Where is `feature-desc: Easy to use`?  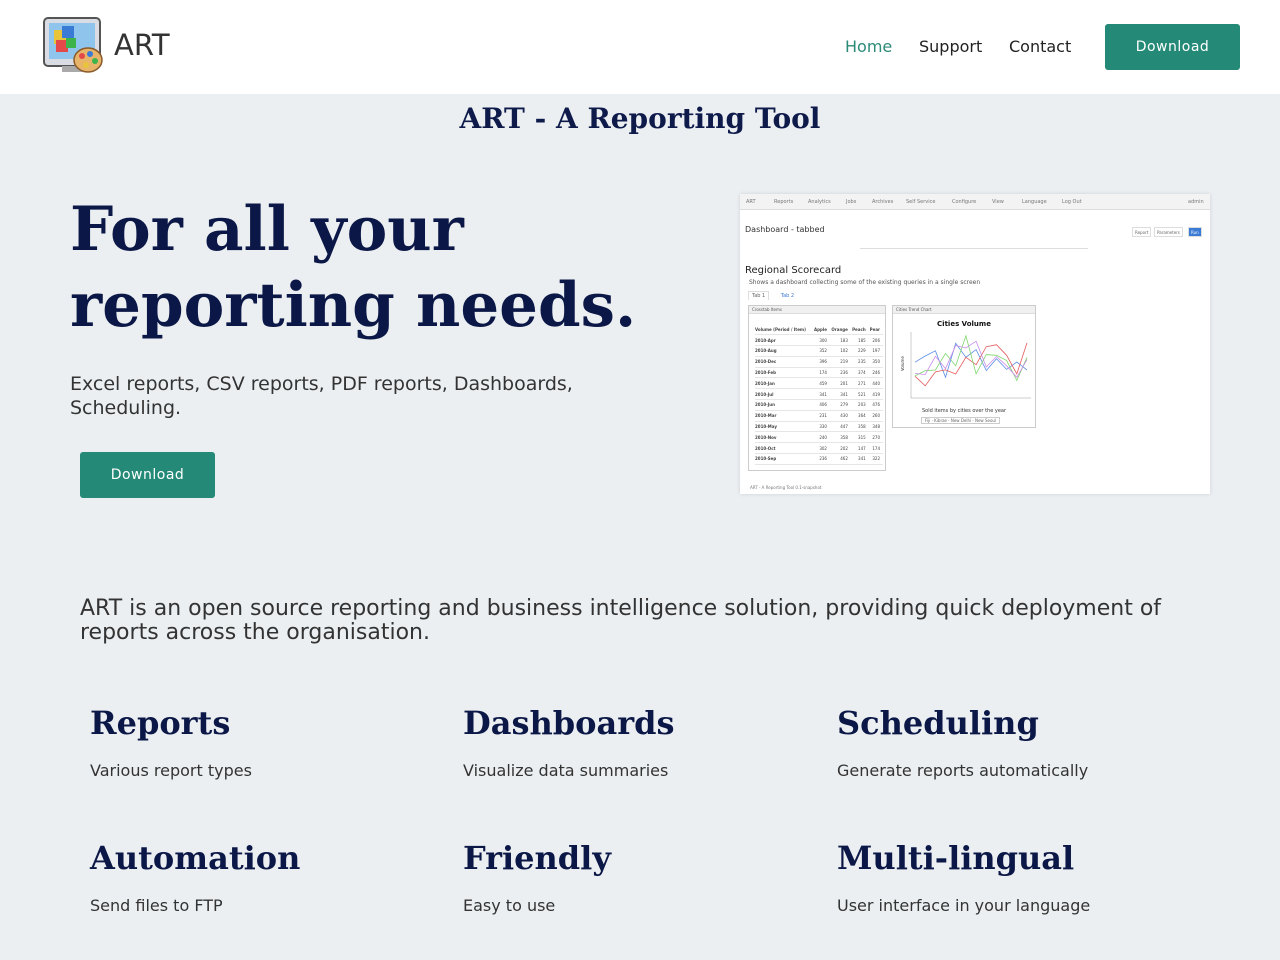 feature-desc: Easy to use is located at coordinates (509, 905).